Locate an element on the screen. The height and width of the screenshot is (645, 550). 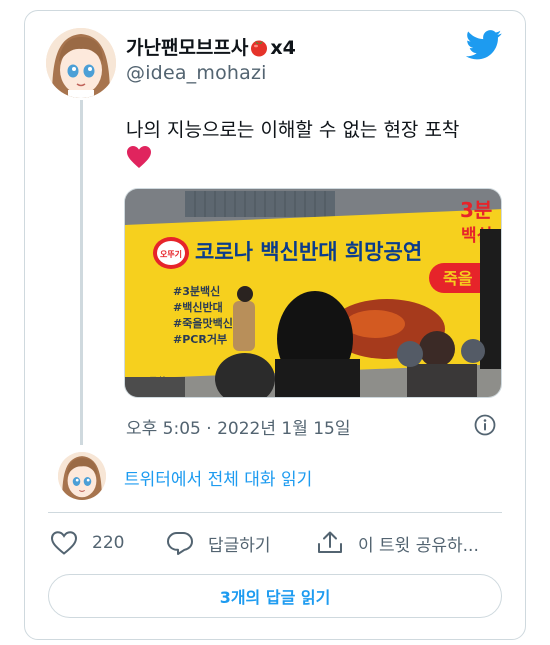
info-icon is located at coordinates (485, 425).